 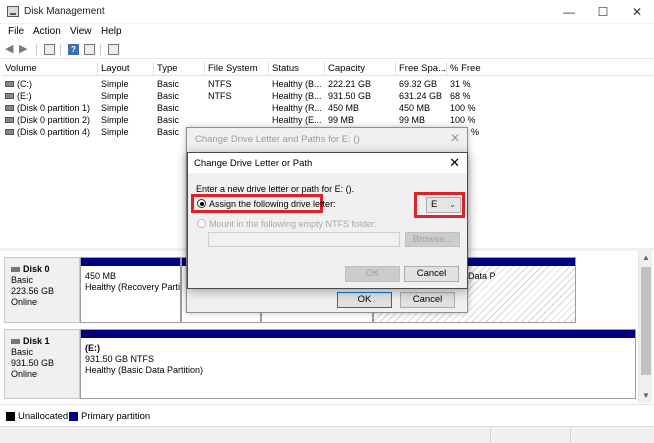 I want to click on legend-primary-partition: Primary partition, so click(x=116, y=416).